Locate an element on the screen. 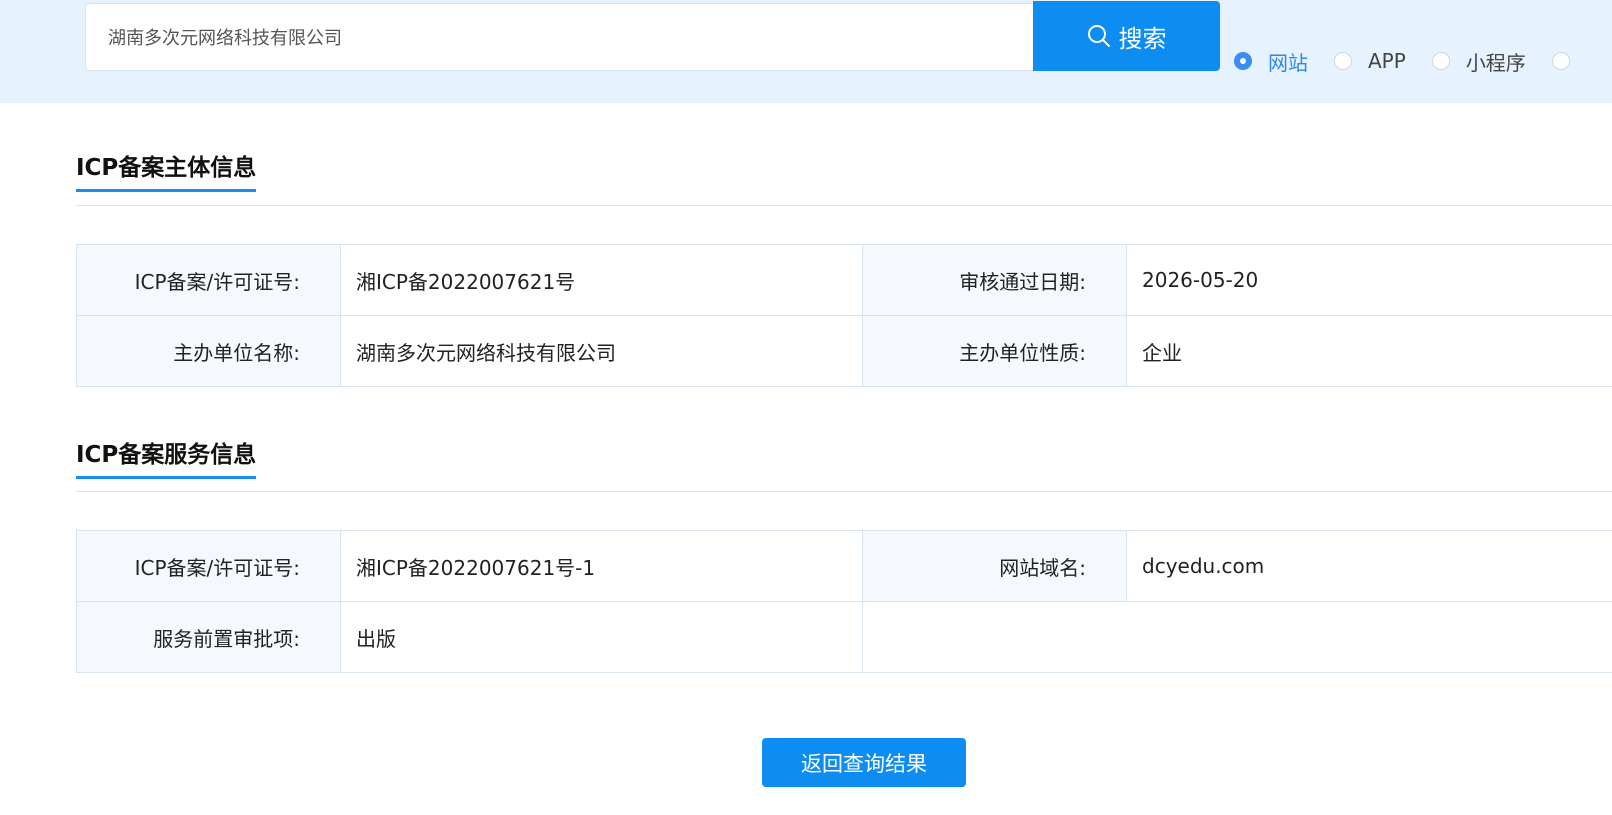 This screenshot has height=815, width=1612. radio-checked-icon is located at coordinates (1243, 61).